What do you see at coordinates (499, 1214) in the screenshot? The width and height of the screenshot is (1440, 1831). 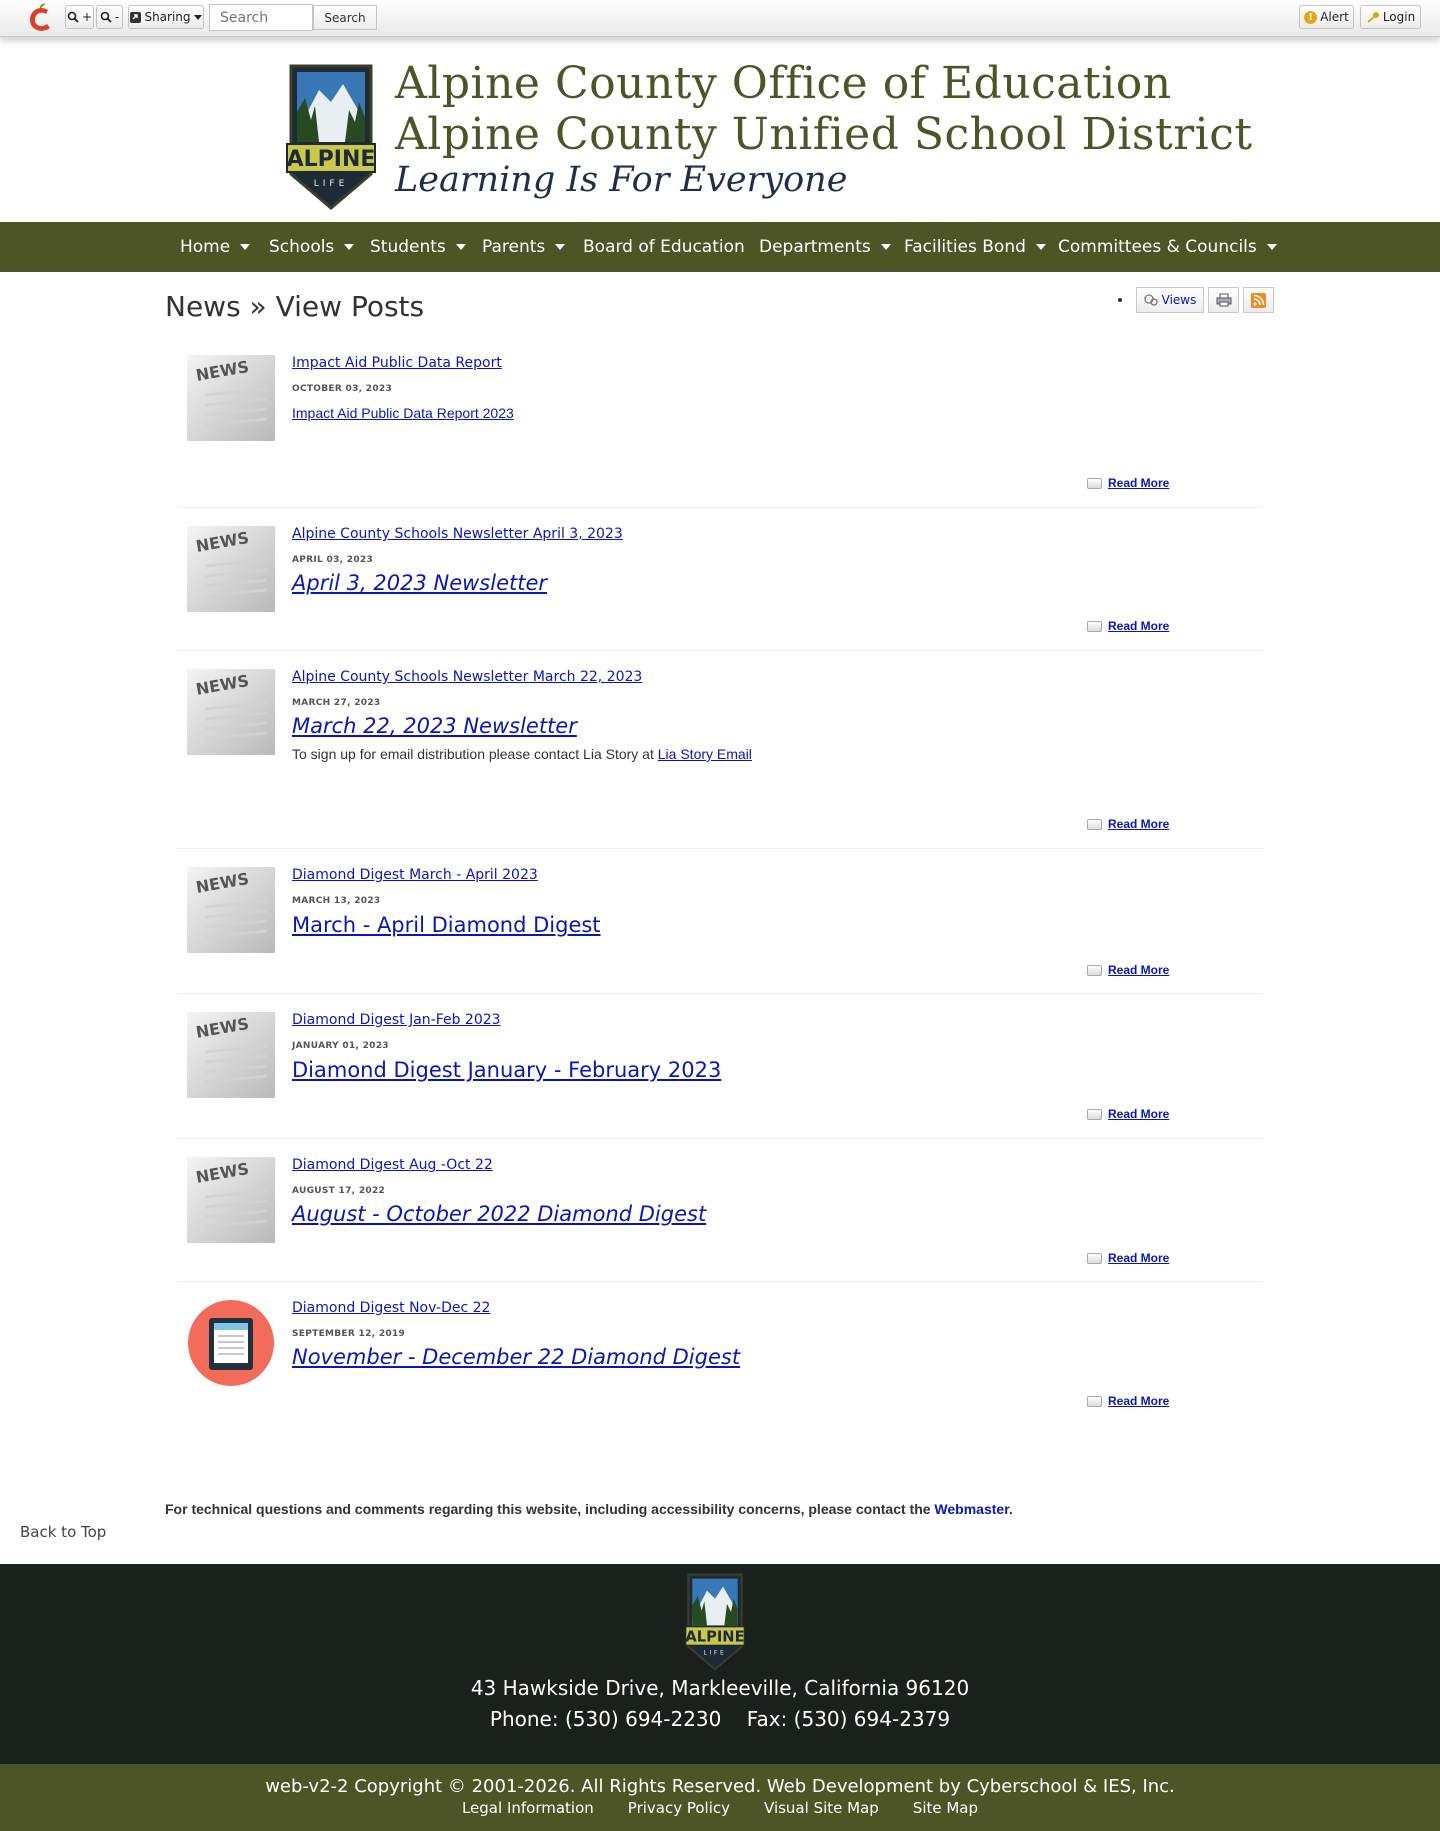 I see `post-body-link: August - October 2022 Diamond Digest` at bounding box center [499, 1214].